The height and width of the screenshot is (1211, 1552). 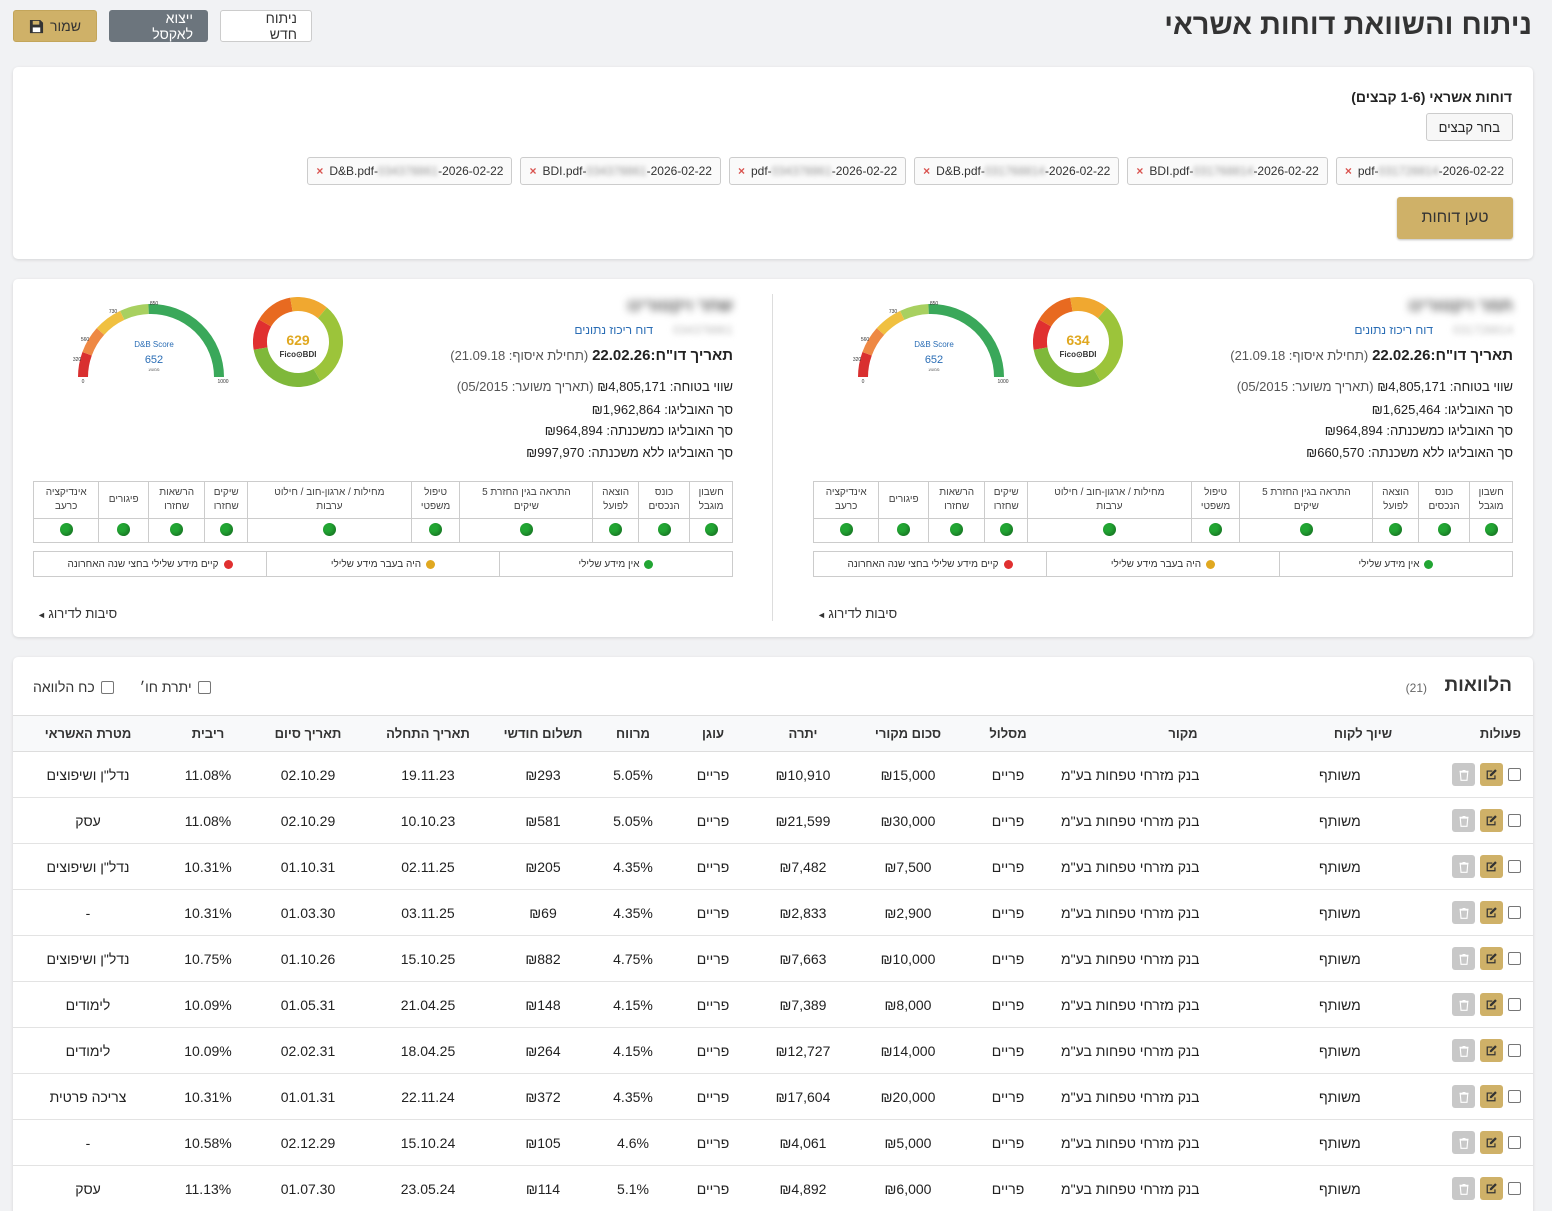 What do you see at coordinates (713, 733) in the screenshot?
I see `column-header: עוגן` at bounding box center [713, 733].